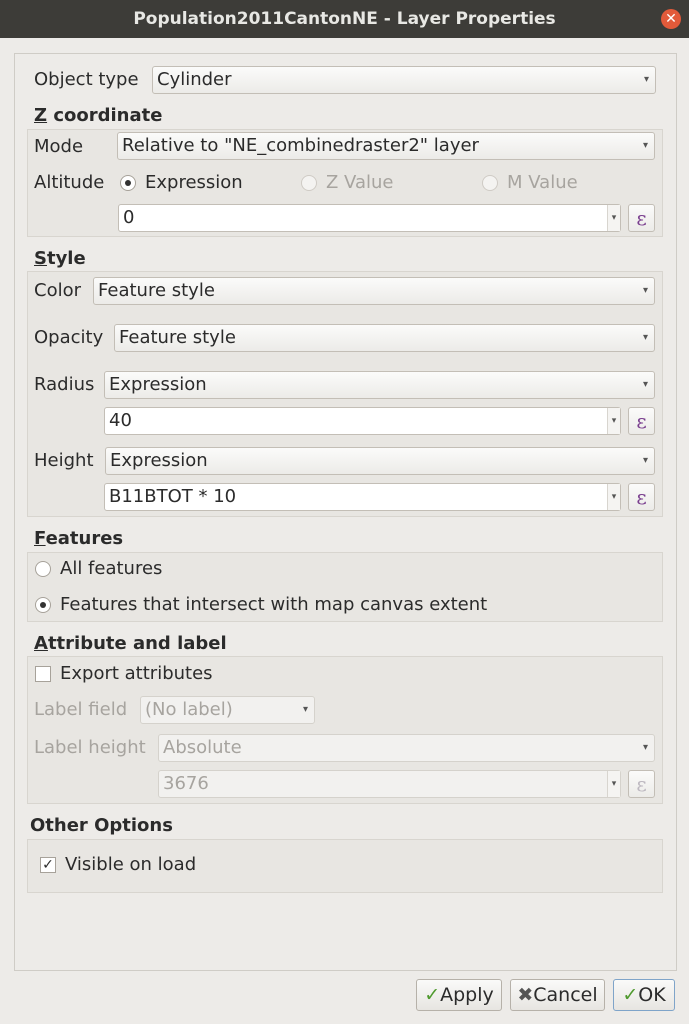 The width and height of the screenshot is (689, 1024). Describe the element at coordinates (379, 385) in the screenshot. I see `radius-mode-select: Expression ▾` at that location.